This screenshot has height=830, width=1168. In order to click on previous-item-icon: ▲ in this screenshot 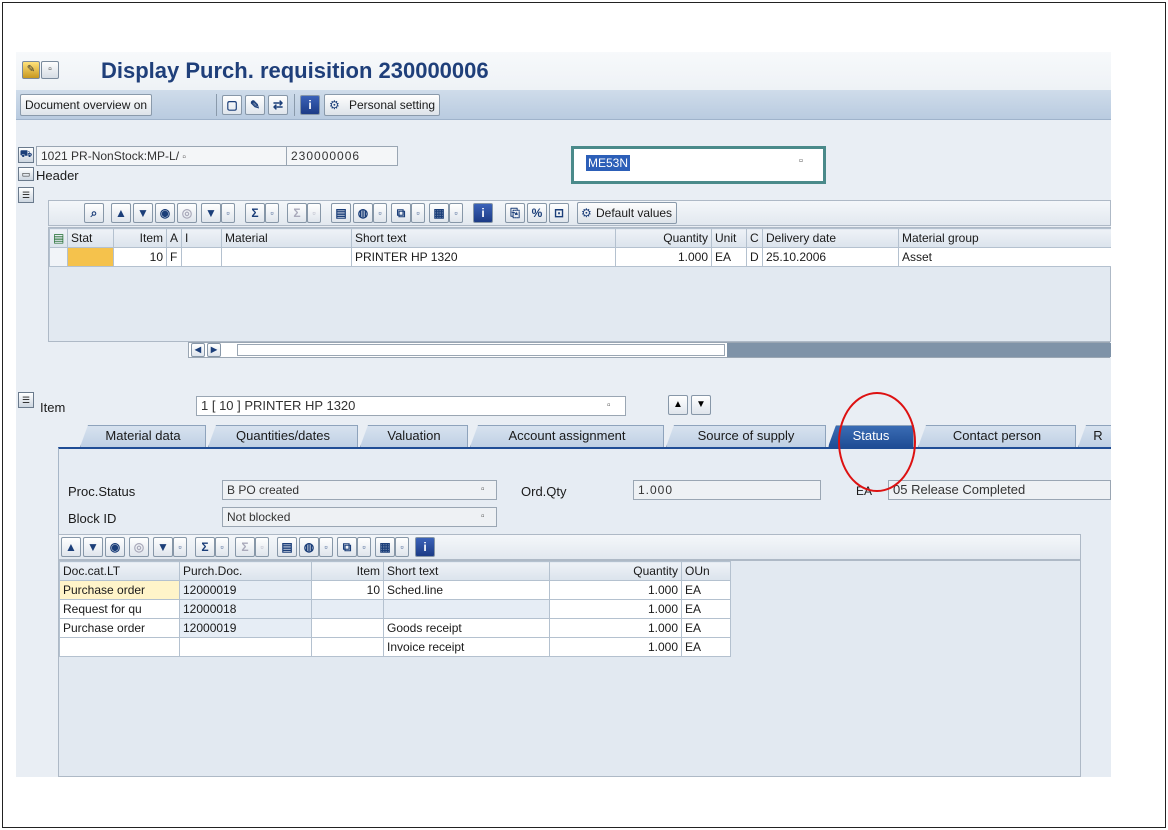, I will do `click(678, 405)`.